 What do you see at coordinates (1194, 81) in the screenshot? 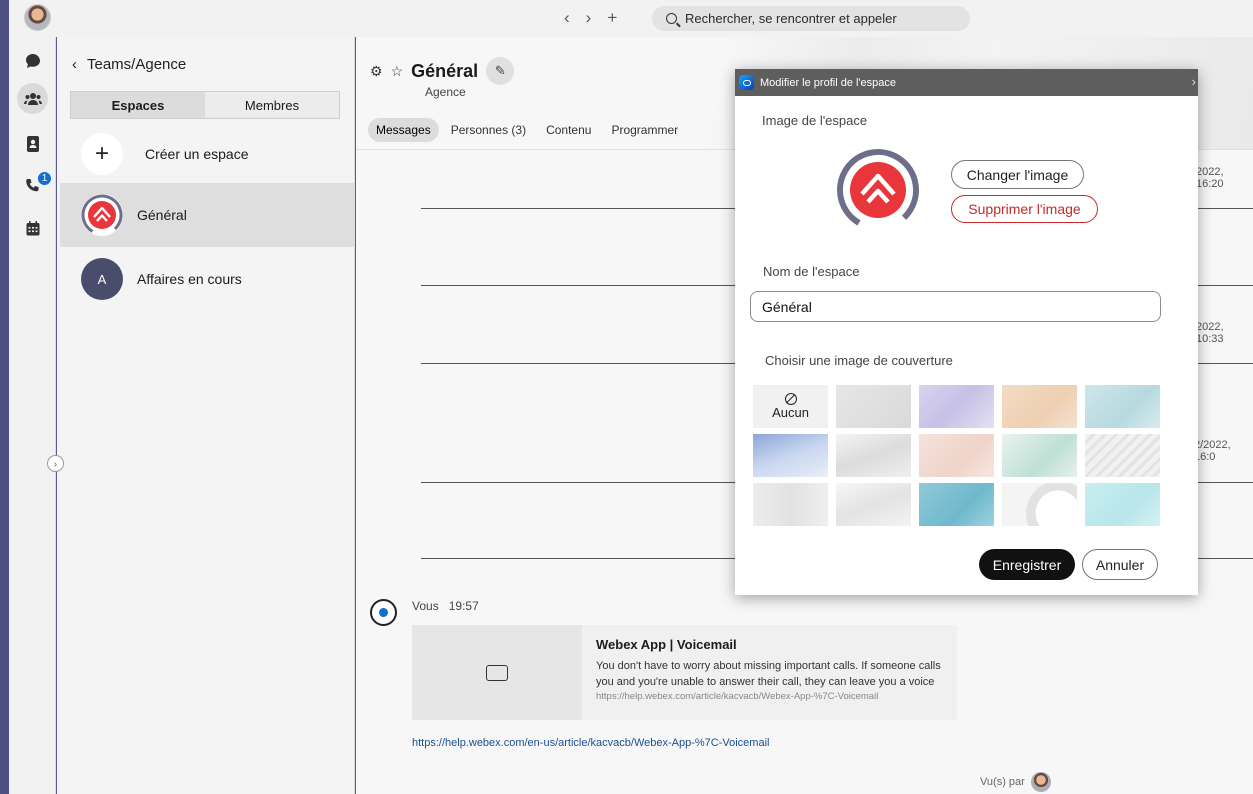
I see `chevron-right-icon: ›` at bounding box center [1194, 81].